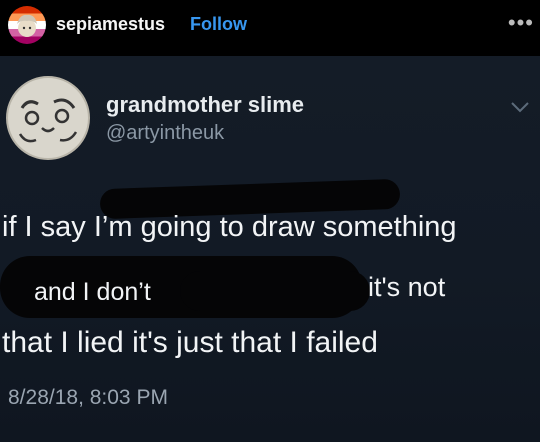  Describe the element at coordinates (520, 107) in the screenshot. I see `chevron-down-icon` at that location.